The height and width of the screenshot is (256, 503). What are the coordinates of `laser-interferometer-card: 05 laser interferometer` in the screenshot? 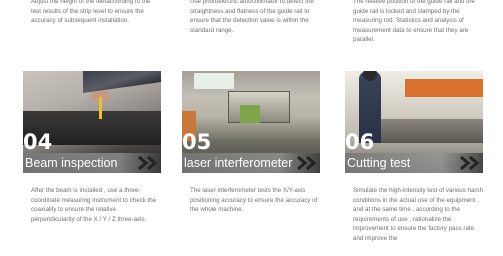 It's located at (251, 122).